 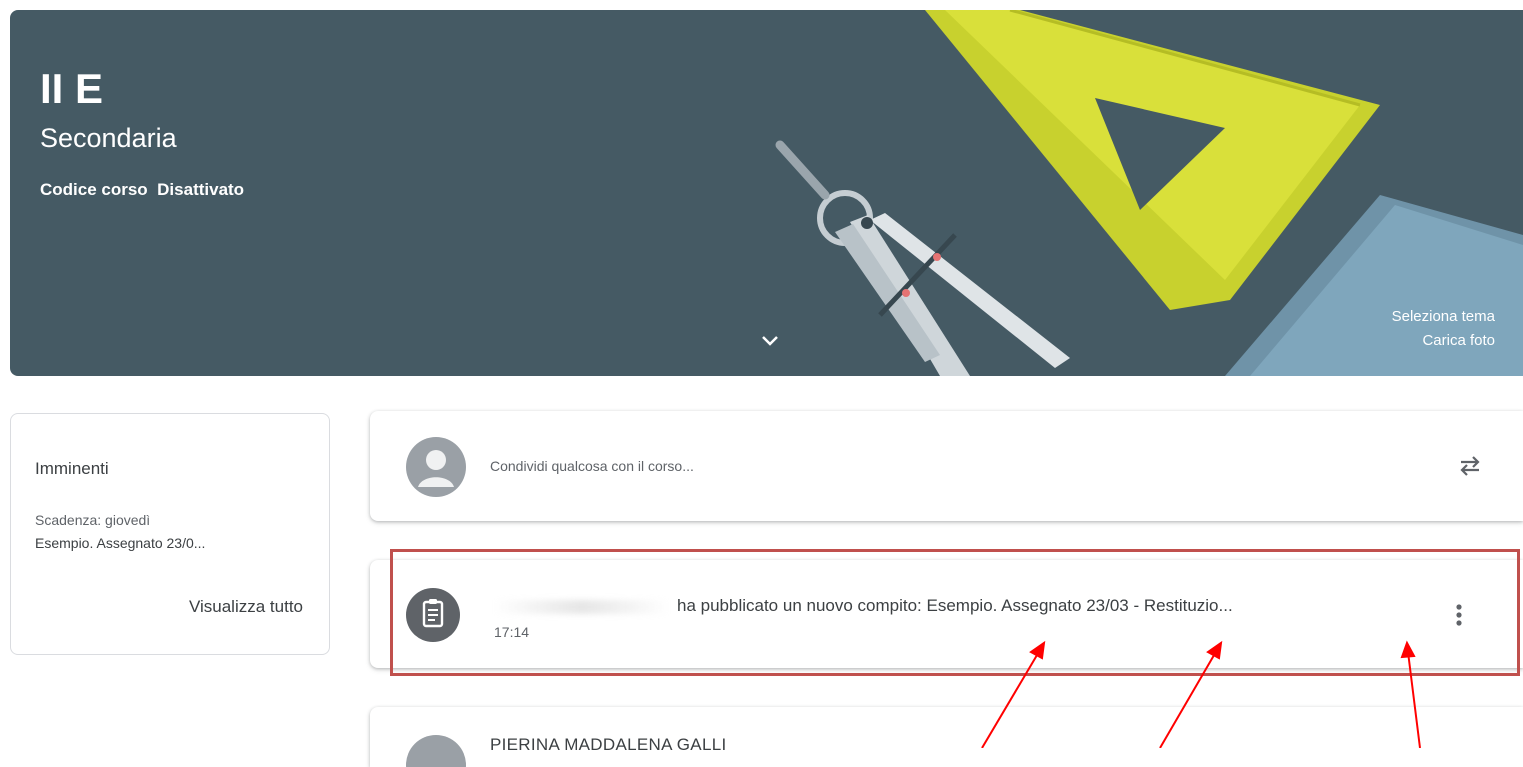 What do you see at coordinates (72, 468) in the screenshot?
I see `upcoming-title: Imminenti` at bounding box center [72, 468].